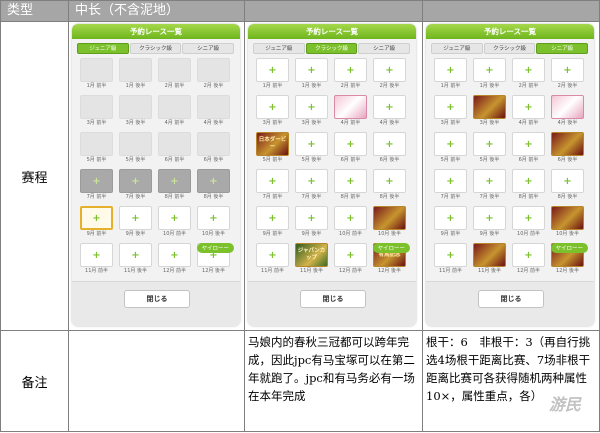 This screenshot has height=433, width=600. What do you see at coordinates (350, 75) in the screenshot?
I see `race-slot: +2月 前半` at bounding box center [350, 75].